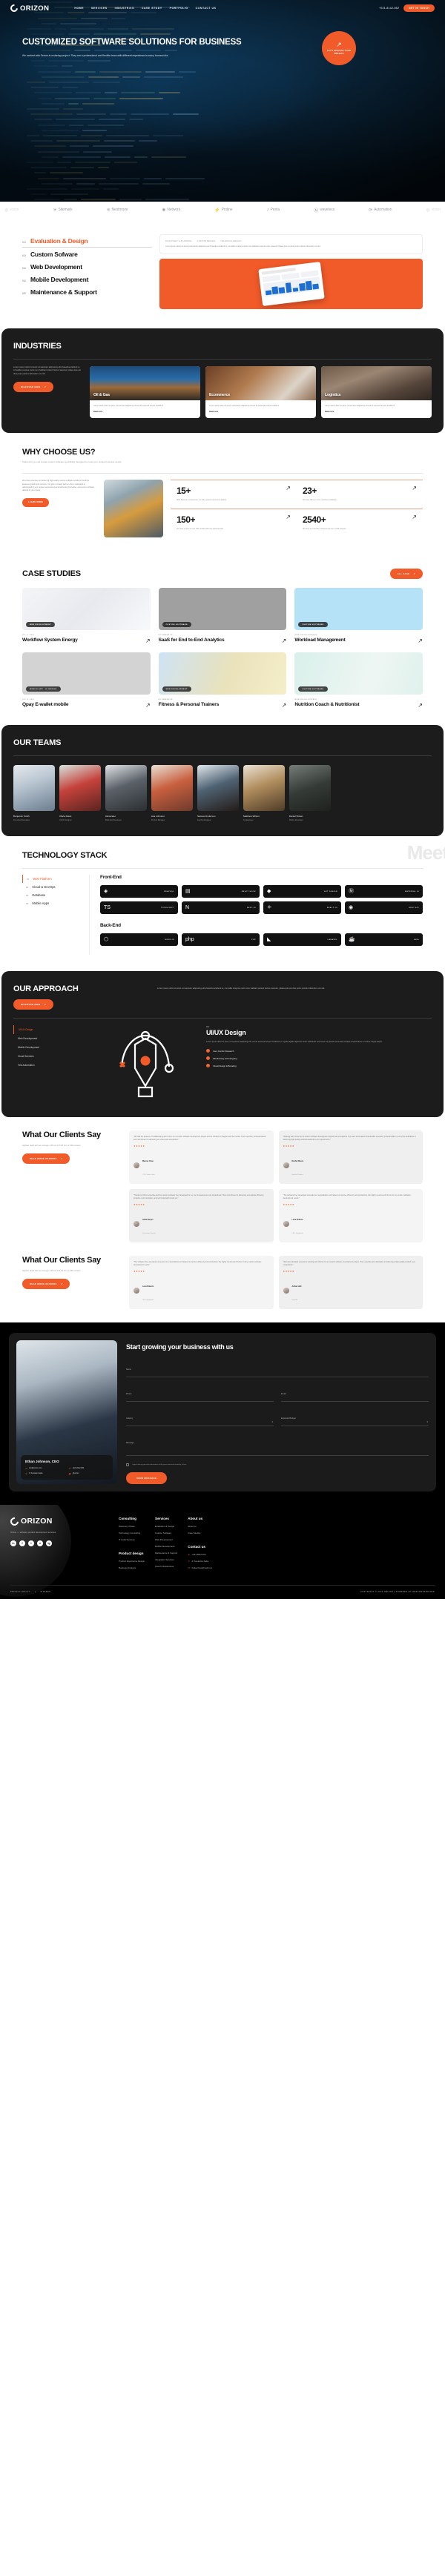 The image size is (445, 2576). Describe the element at coordinates (355, 1394) in the screenshot. I see `email-field: Email` at that location.